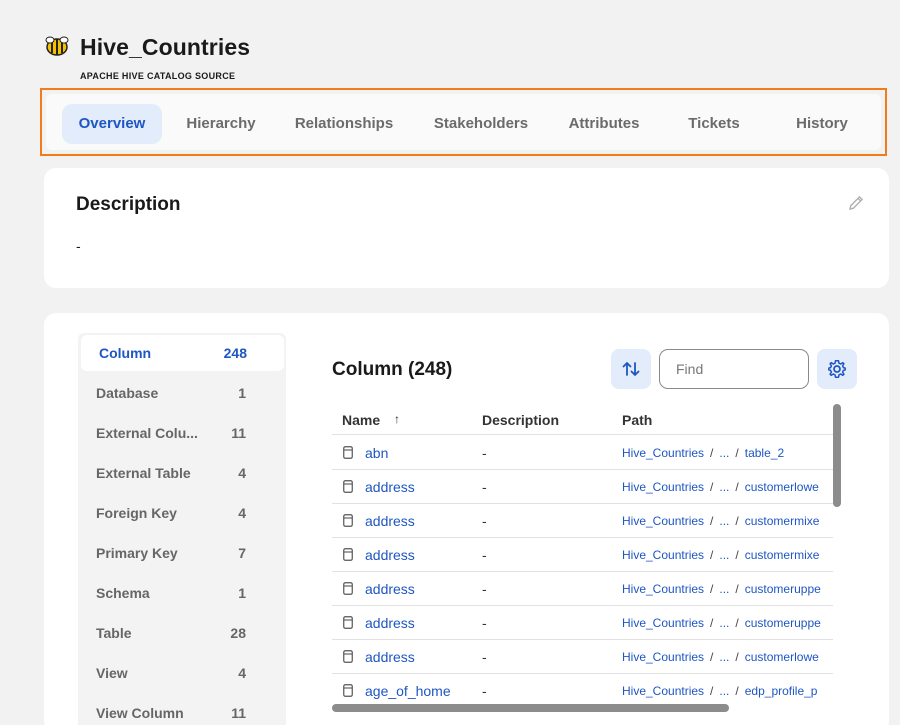 Image resolution: width=900 pixels, height=725 pixels. Describe the element at coordinates (238, 633) in the screenshot. I see `asset-type-count: 28` at that location.